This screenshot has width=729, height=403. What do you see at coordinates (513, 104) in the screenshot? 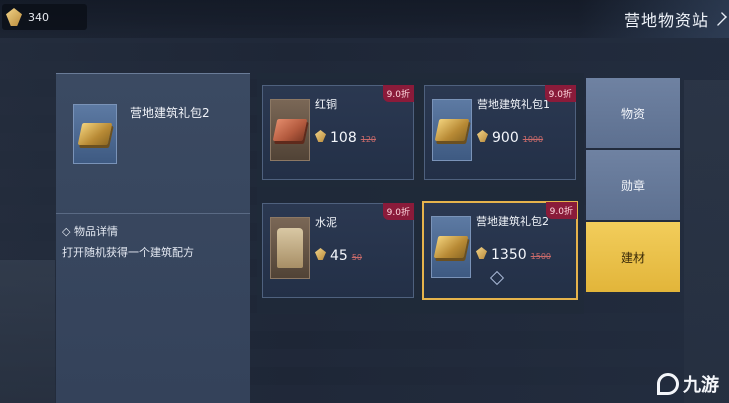
I see `item-name: 营地建筑礼包1` at bounding box center [513, 104].